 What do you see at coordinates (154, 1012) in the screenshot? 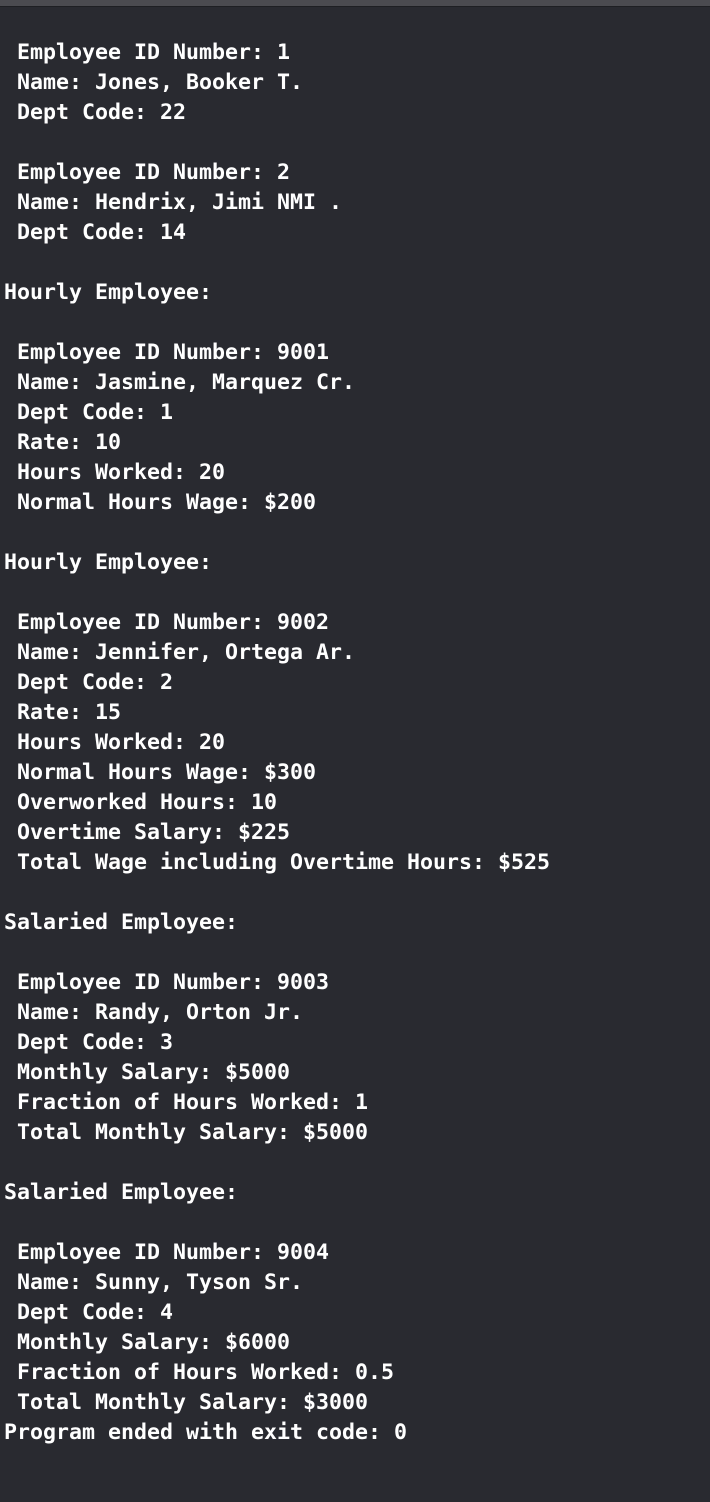
I see `console-line: Name: Randy, Orton Jr.` at bounding box center [154, 1012].